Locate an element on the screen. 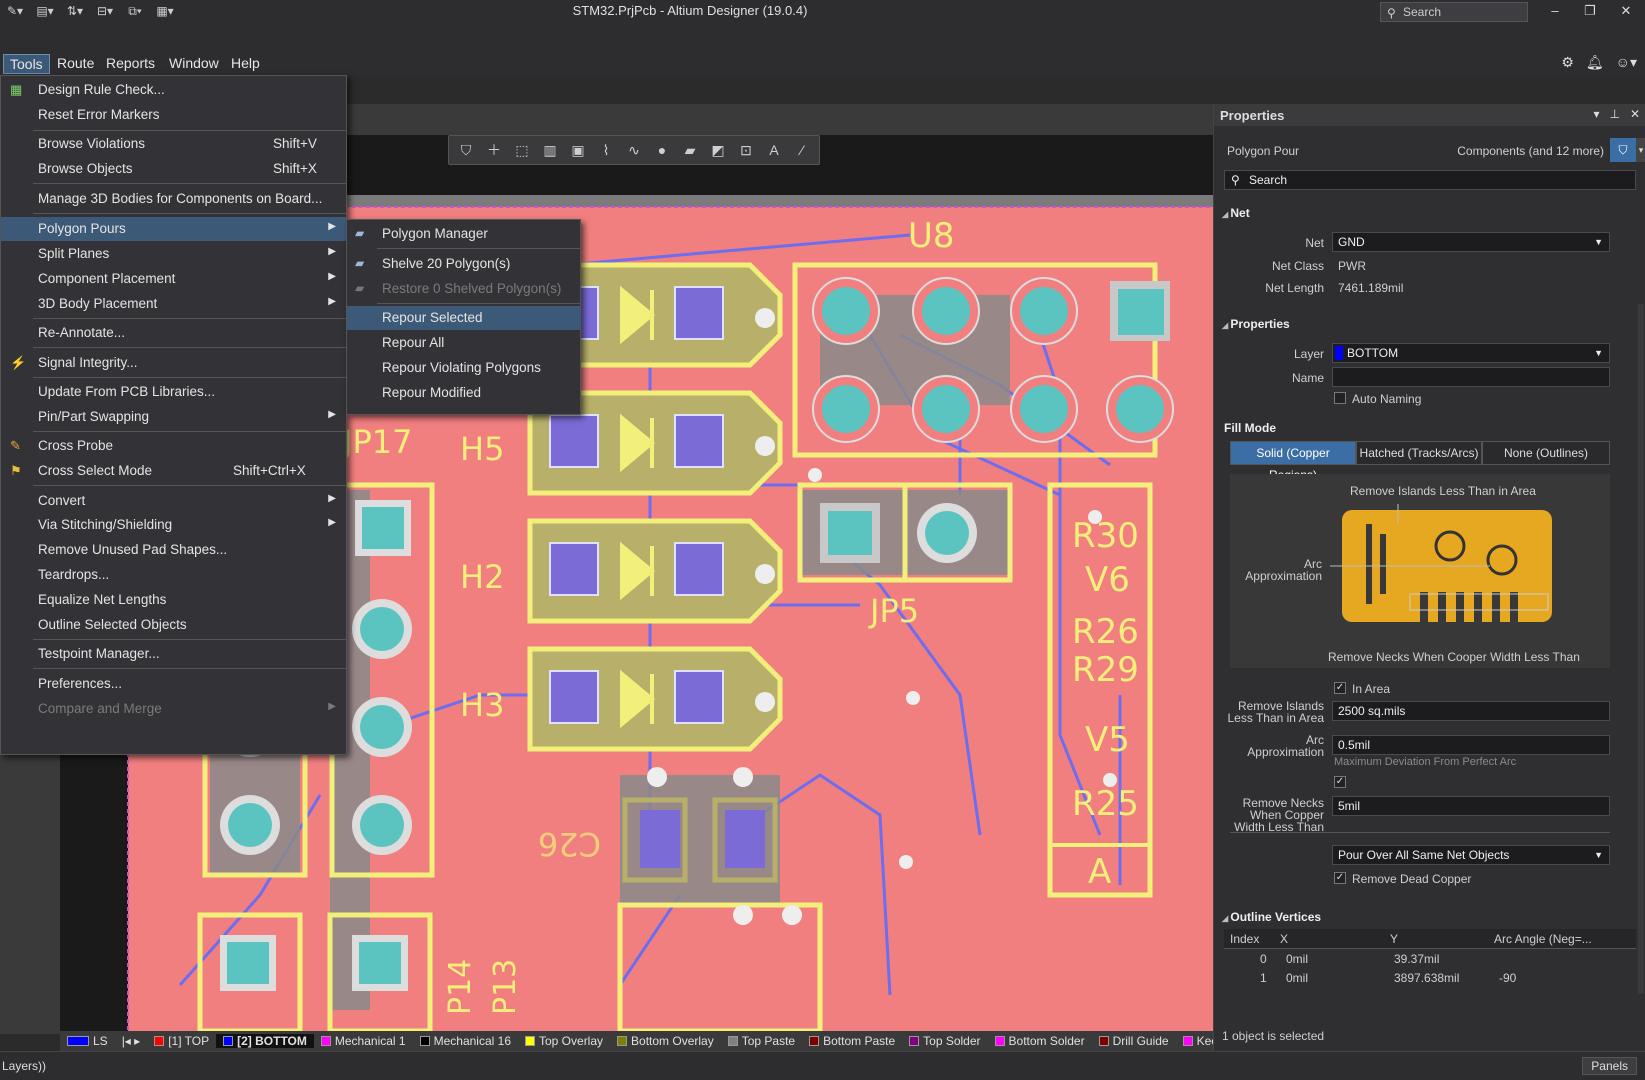 Image resolution: width=1645 pixels, height=1080 pixels. select-rect-icon: ⬚ is located at coordinates (522, 150).